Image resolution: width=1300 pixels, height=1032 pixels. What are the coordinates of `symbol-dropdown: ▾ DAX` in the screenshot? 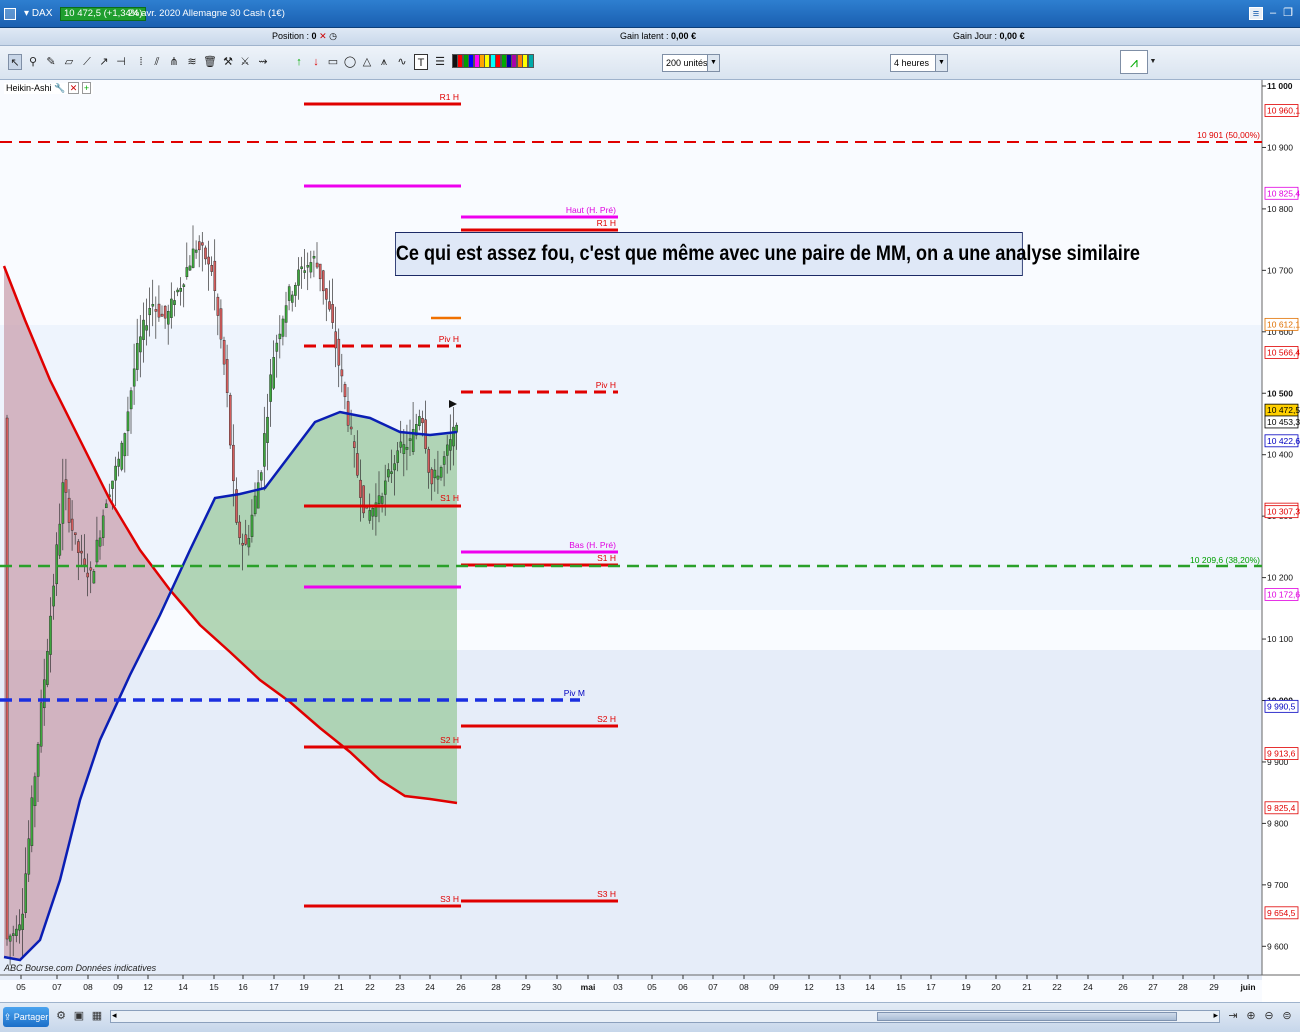 It's located at (38, 13).